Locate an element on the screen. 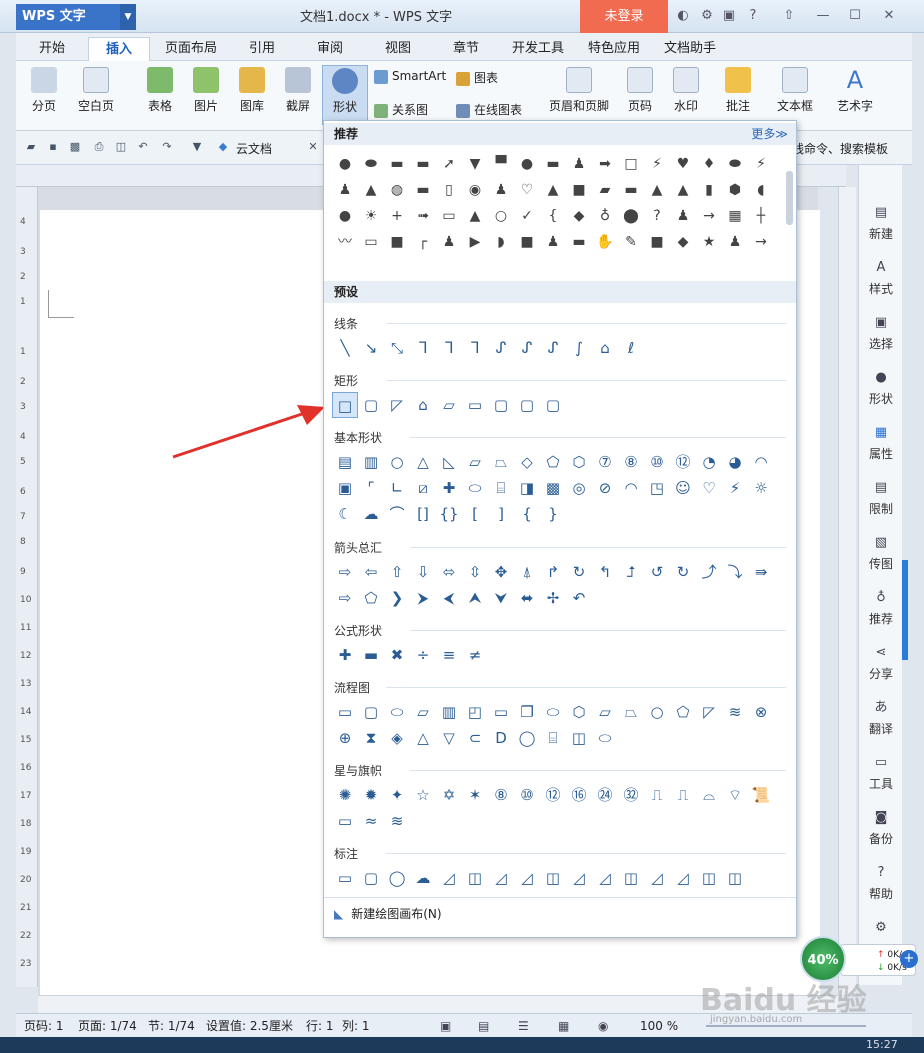 This screenshot has width=924, height=1053. left-up-arrow-shape: ↰ is located at coordinates (605, 572).